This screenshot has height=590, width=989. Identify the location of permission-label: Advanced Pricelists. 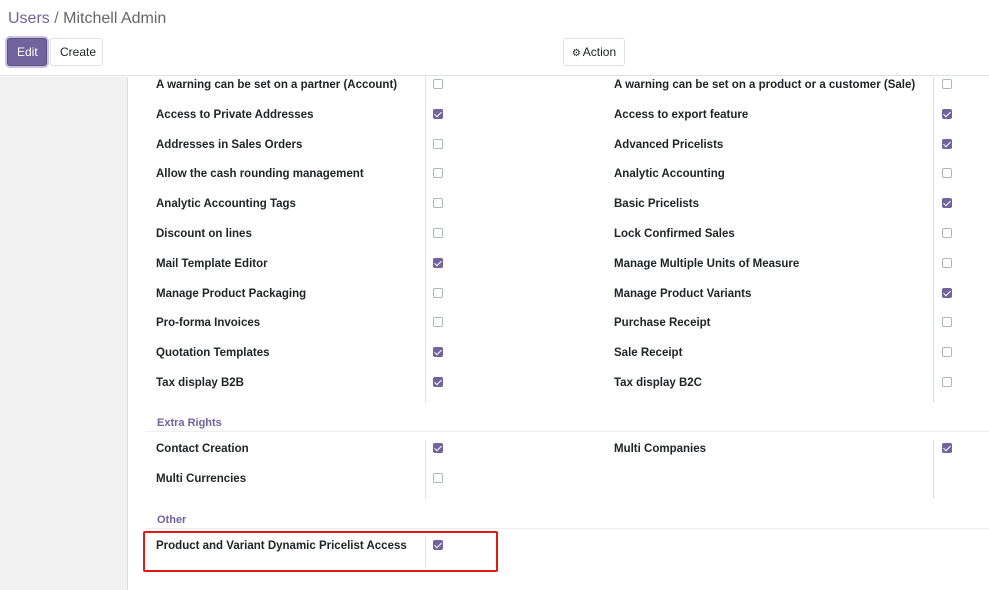
(669, 144).